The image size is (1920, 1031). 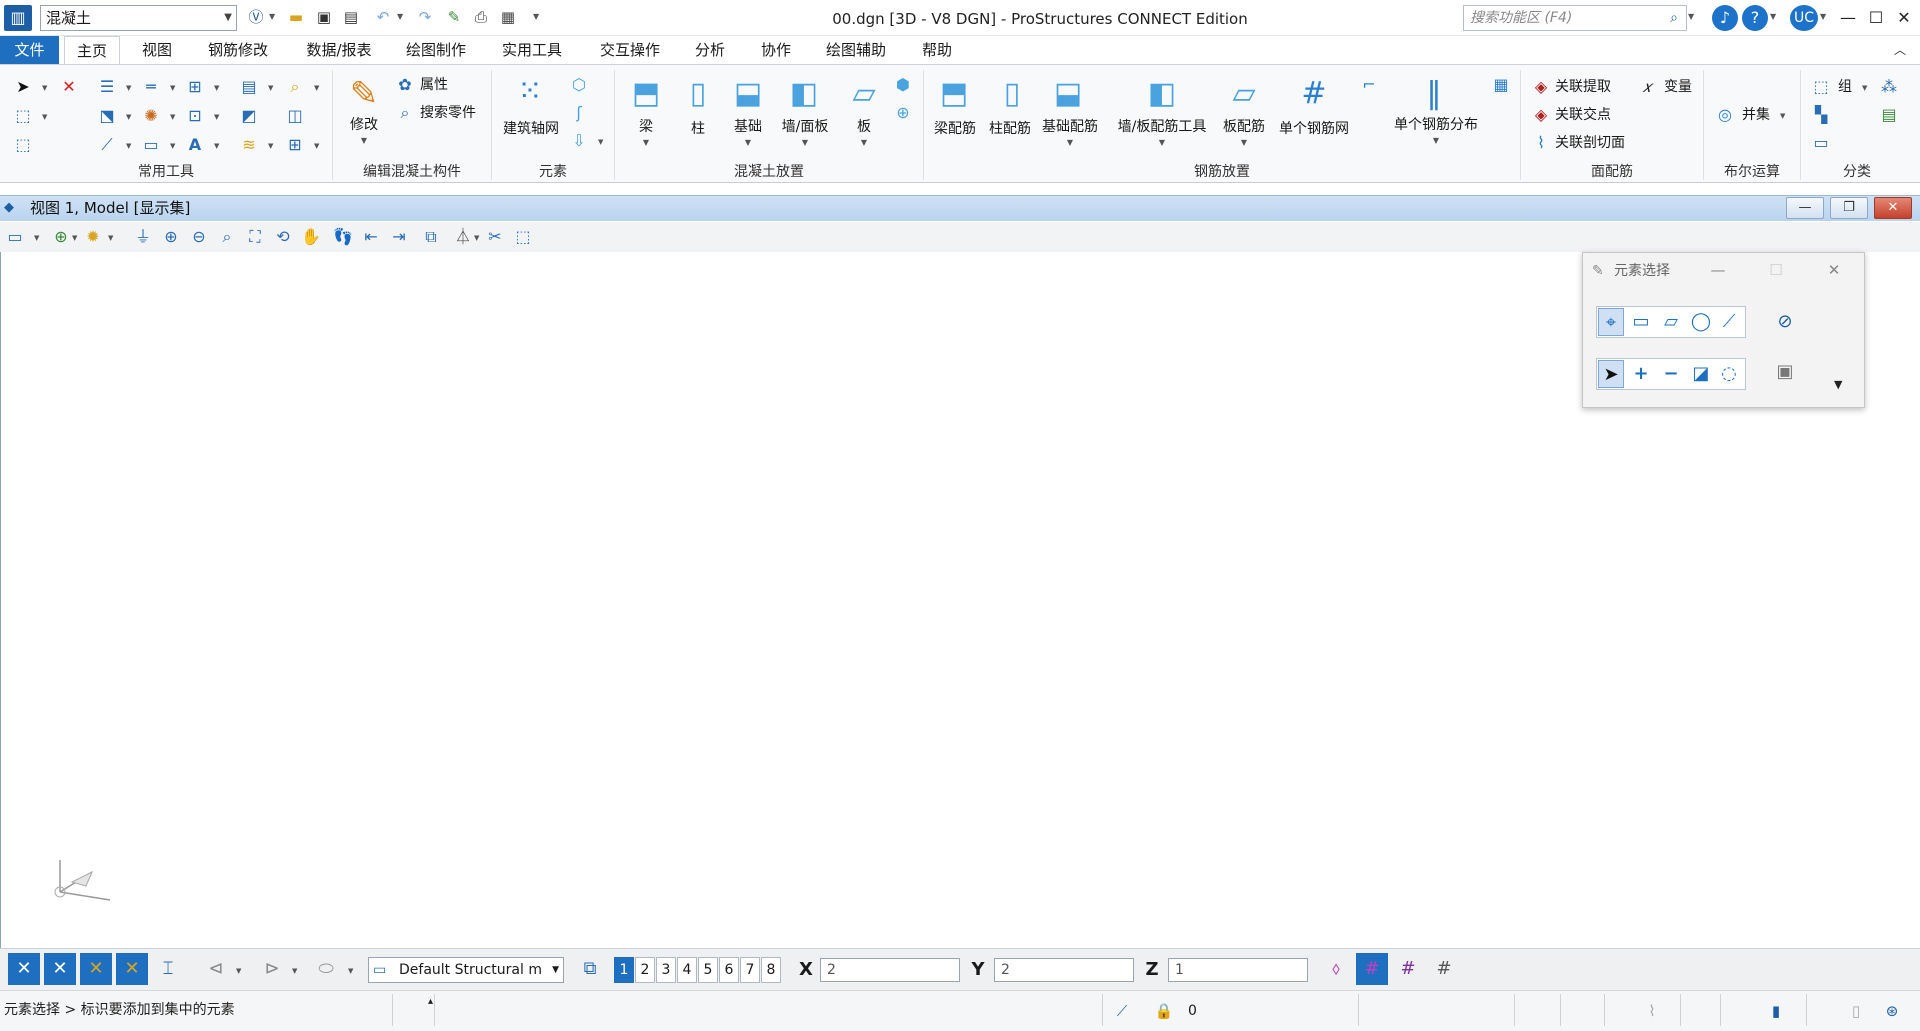 I want to click on walk-icon: 👣, so click(x=343, y=237).